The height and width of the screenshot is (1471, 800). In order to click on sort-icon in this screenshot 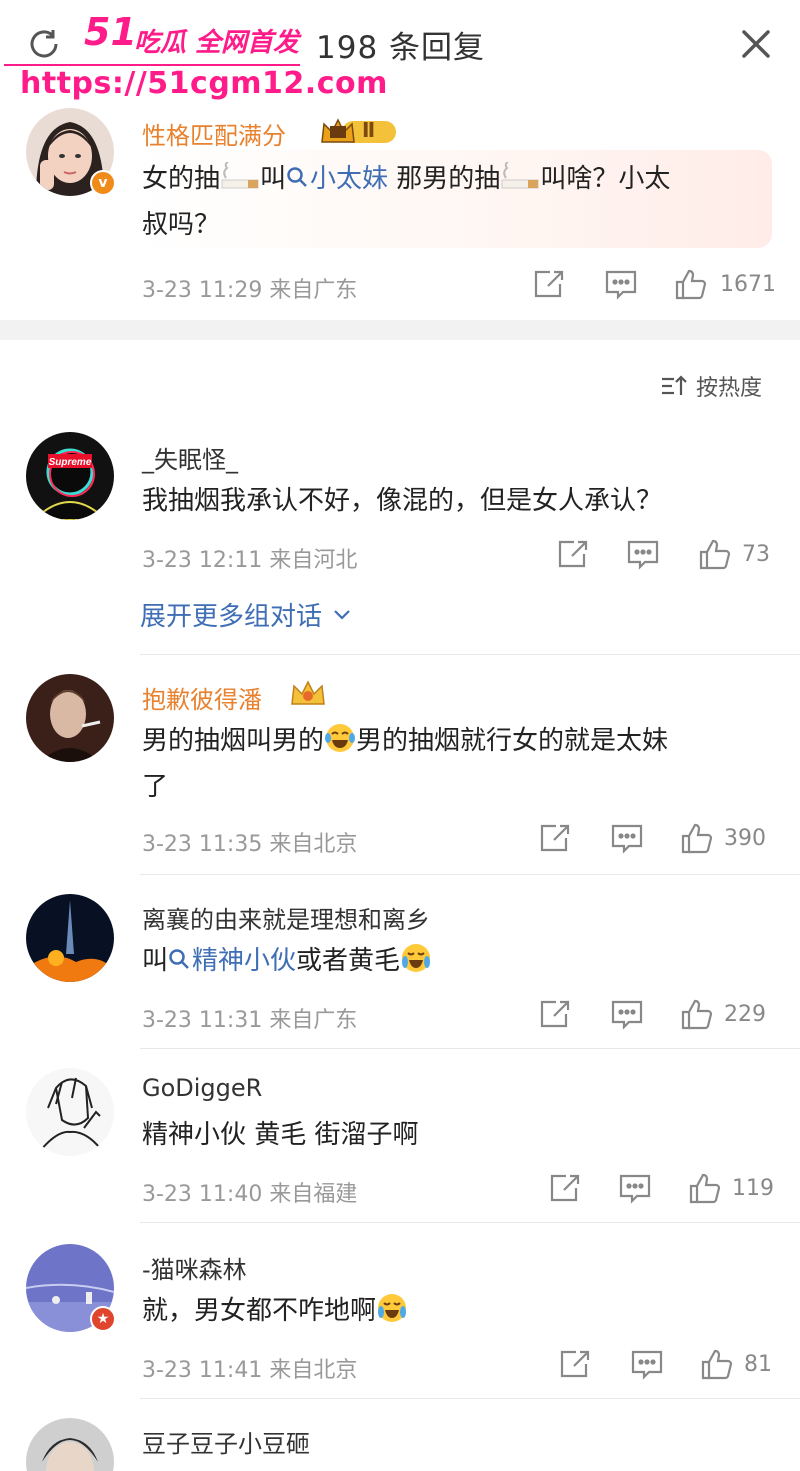, I will do `click(674, 385)`.